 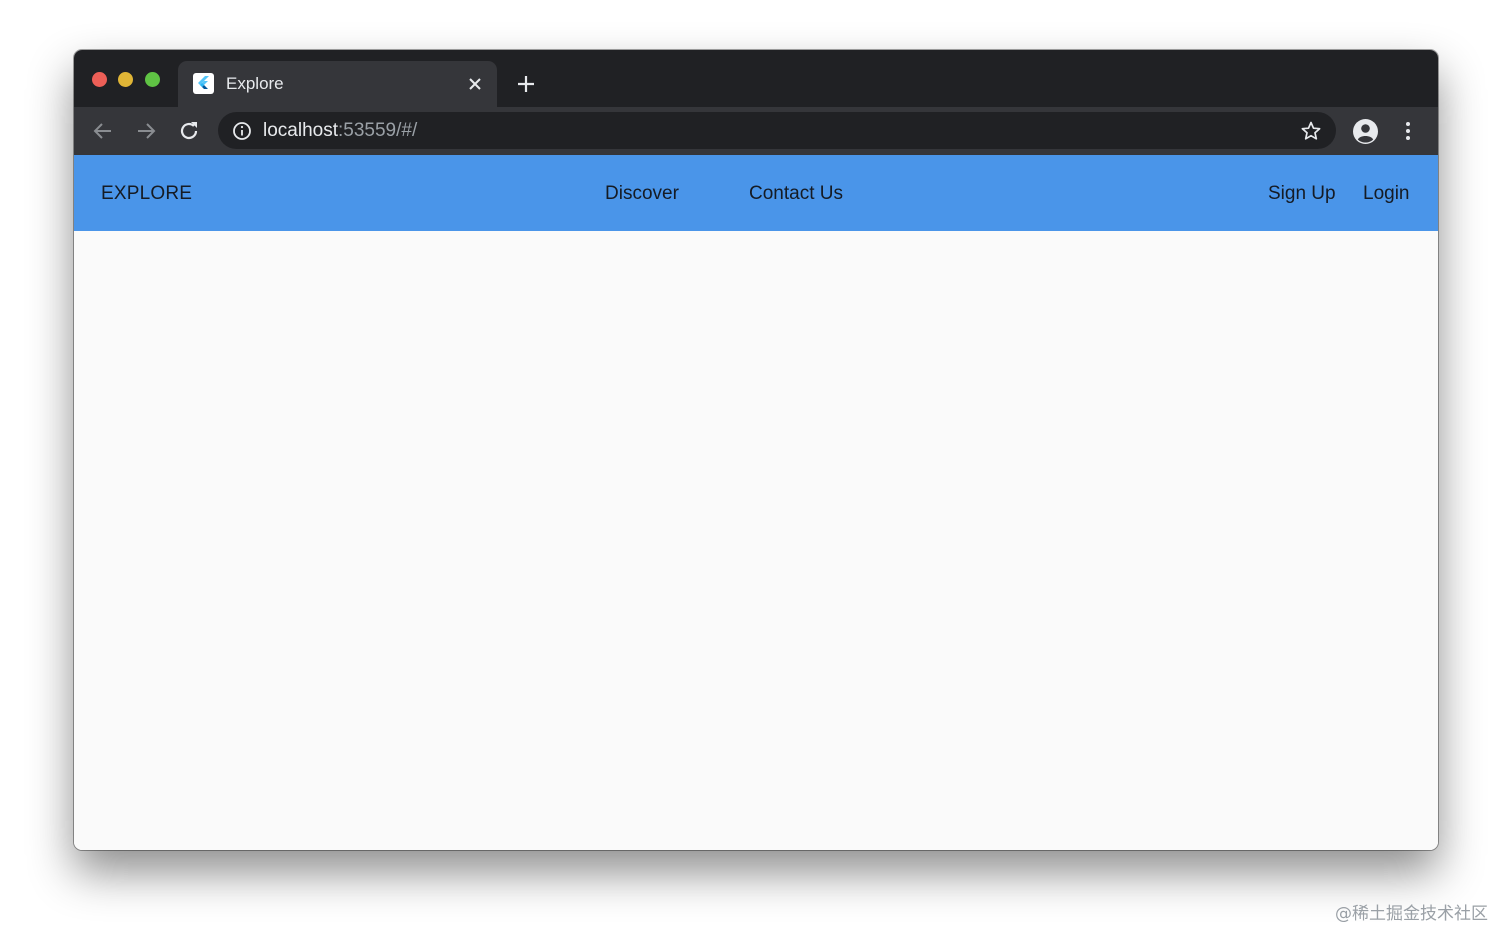 I want to click on close-icon, so click(x=475, y=84).